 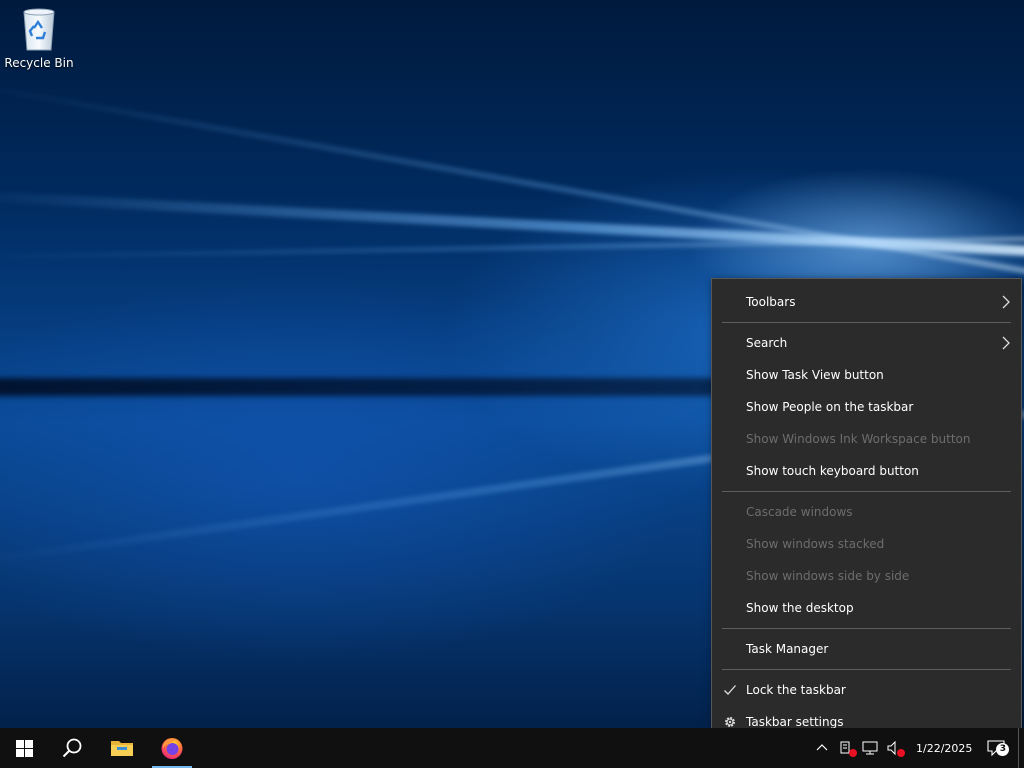 I want to click on action-center-icon: 3, so click(x=998, y=748).